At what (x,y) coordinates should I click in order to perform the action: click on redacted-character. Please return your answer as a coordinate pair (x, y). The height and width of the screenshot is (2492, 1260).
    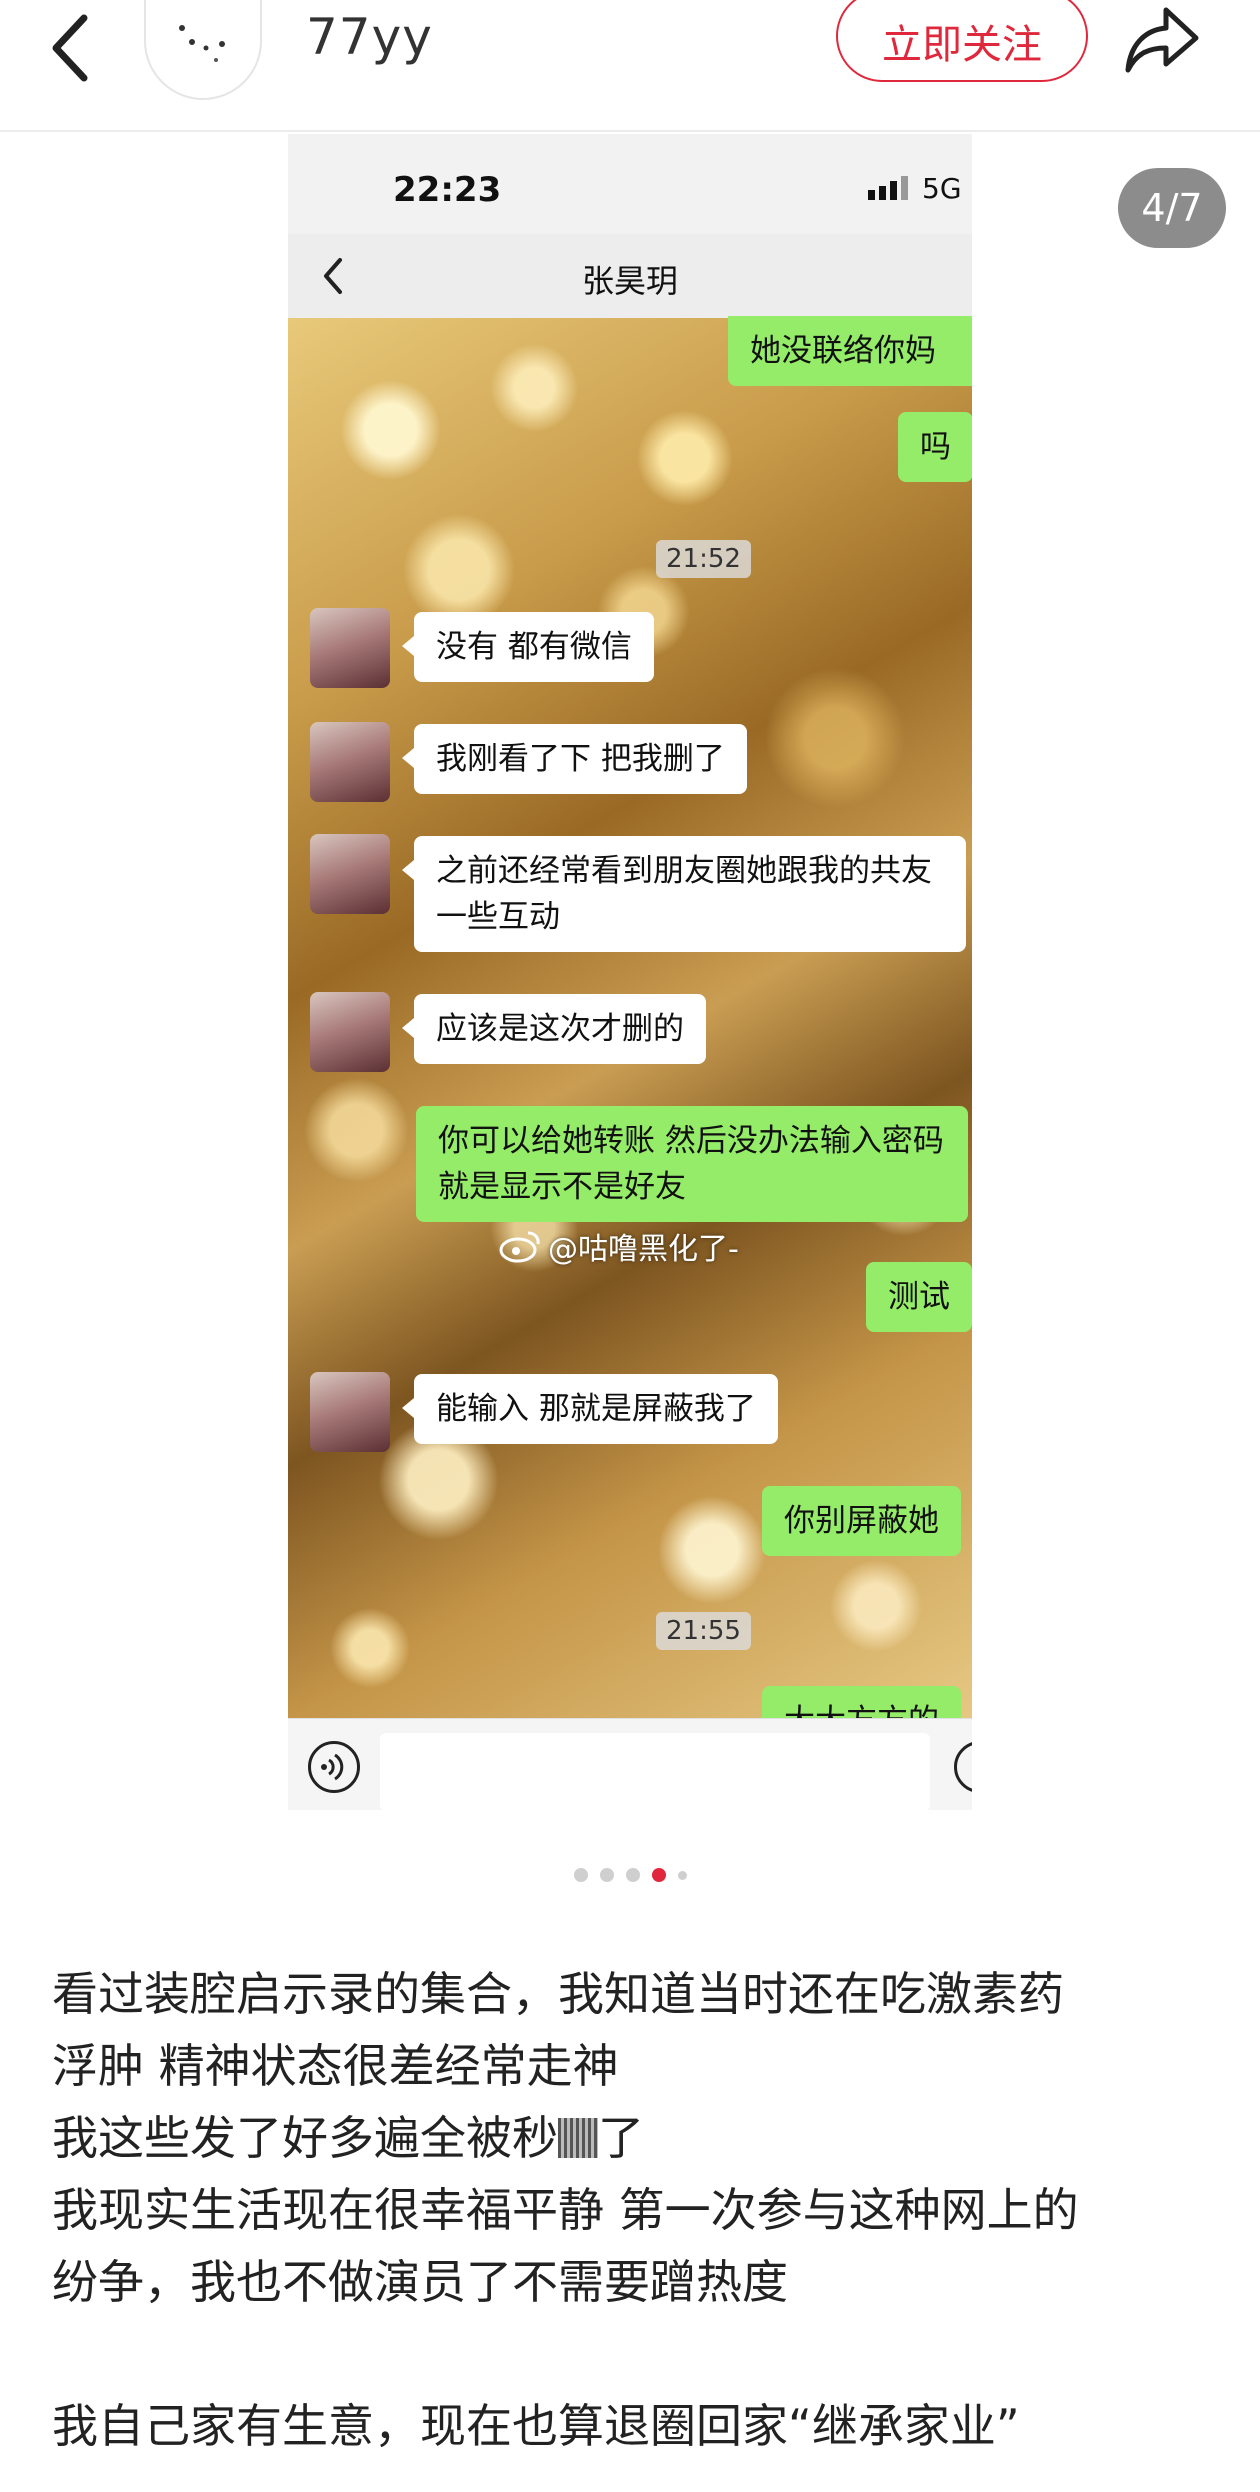
    Looking at the image, I should click on (578, 2138).